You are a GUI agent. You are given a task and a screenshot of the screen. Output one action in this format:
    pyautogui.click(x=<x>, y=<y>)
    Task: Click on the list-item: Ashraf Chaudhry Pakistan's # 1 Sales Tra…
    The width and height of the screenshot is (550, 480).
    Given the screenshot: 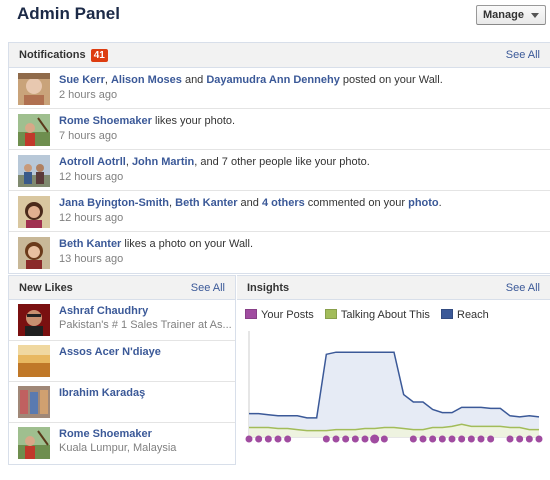 What is the action you would take?
    pyautogui.click(x=122, y=320)
    